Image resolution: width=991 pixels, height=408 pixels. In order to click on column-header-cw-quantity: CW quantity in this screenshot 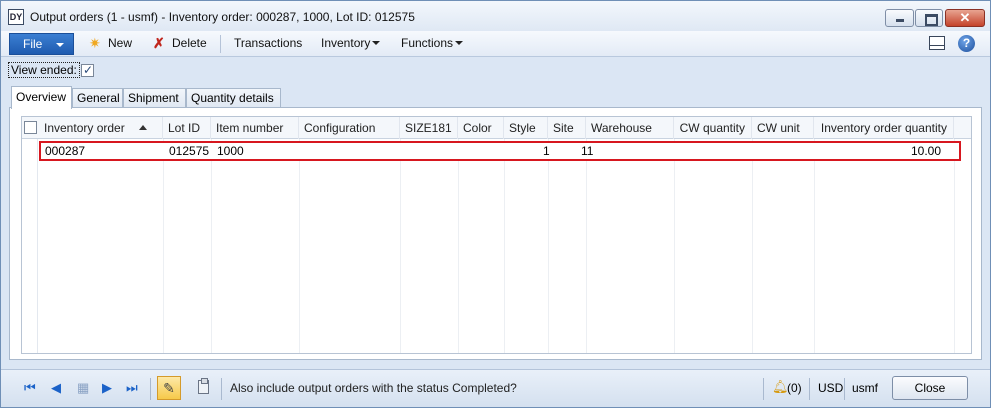, I will do `click(713, 128)`.